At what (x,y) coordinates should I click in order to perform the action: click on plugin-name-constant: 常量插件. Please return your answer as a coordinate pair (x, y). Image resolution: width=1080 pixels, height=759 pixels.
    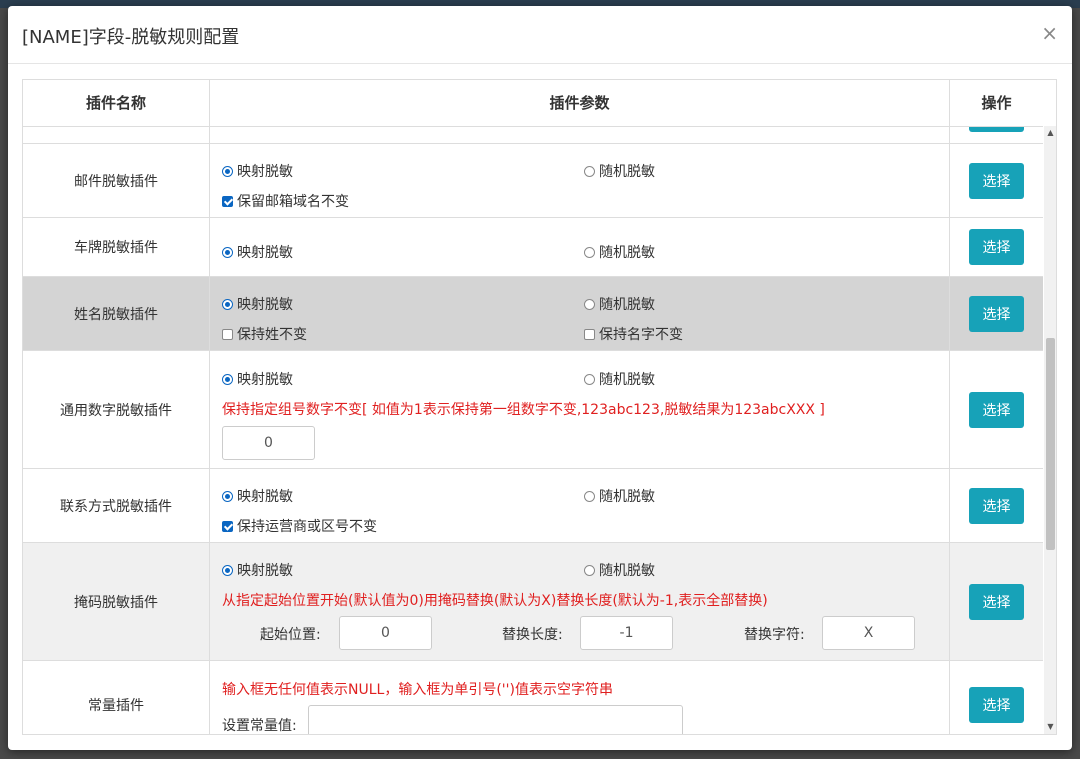
    Looking at the image, I should click on (116, 697).